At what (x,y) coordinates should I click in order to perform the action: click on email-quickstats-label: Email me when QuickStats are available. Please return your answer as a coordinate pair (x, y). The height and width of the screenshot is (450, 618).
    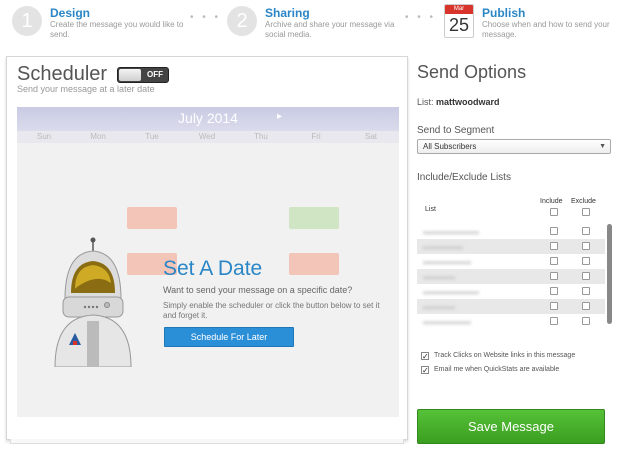
    Looking at the image, I should click on (497, 369).